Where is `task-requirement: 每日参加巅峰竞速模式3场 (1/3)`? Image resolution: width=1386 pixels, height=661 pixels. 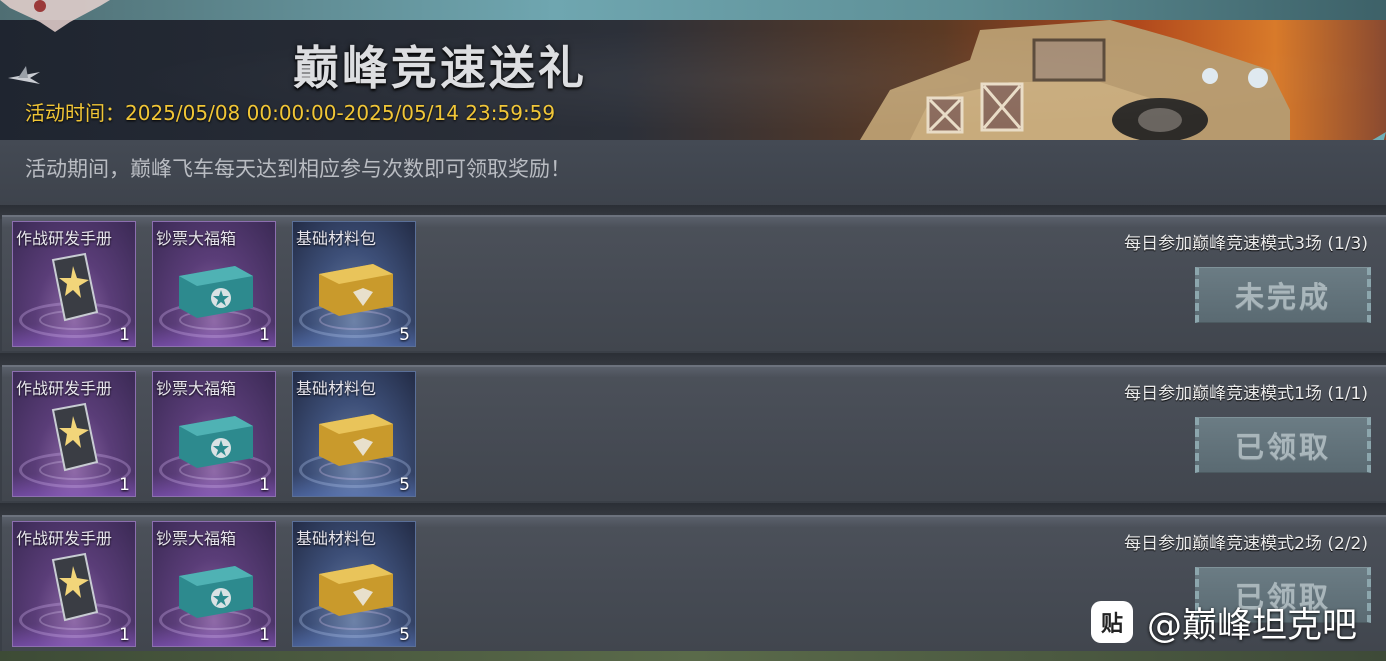
task-requirement: 每日参加巅峰竞速模式3场 (1/3) is located at coordinates (1246, 244).